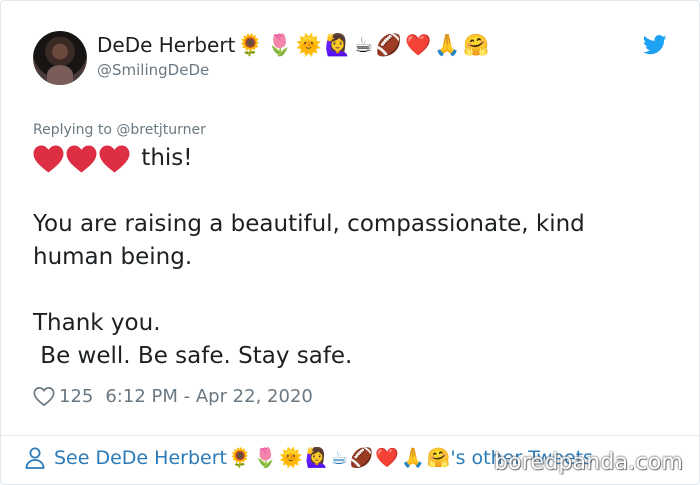 The width and height of the screenshot is (700, 485). Describe the element at coordinates (655, 45) in the screenshot. I see `twitter-bird-icon` at that location.